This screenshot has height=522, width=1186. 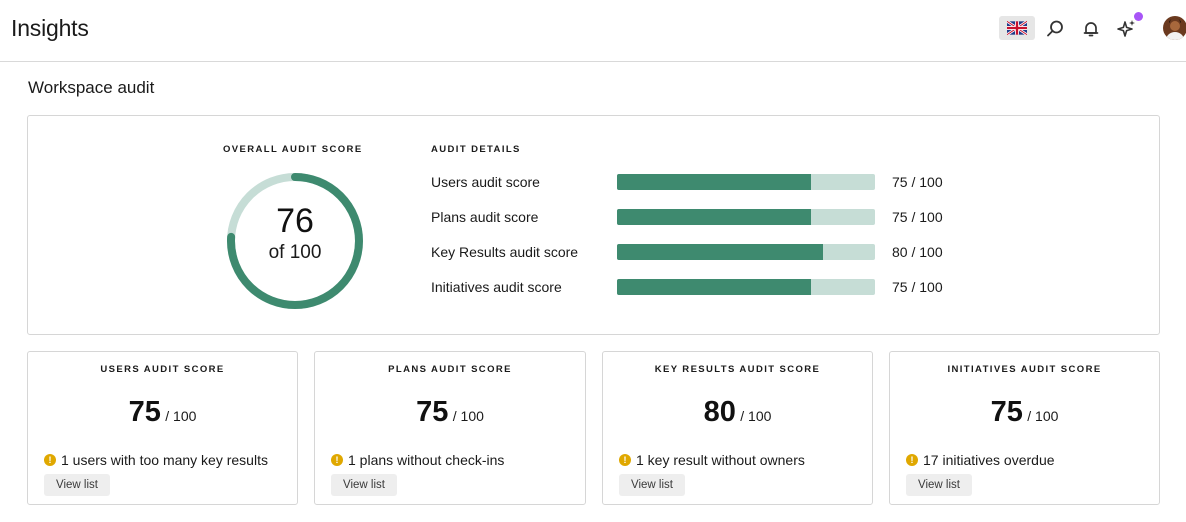 What do you see at coordinates (164, 460) in the screenshot?
I see `card-warning-text: 1 users with too many key results` at bounding box center [164, 460].